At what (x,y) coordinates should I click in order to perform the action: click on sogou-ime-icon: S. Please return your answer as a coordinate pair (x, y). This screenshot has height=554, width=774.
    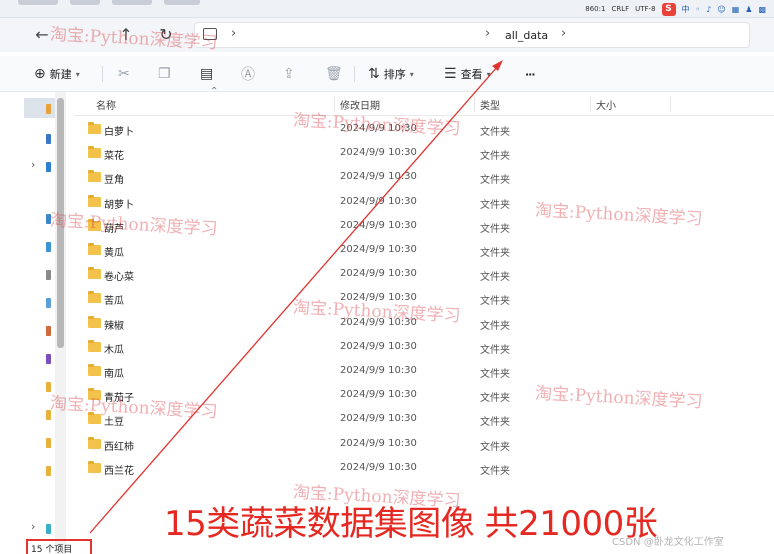
    Looking at the image, I should click on (668, 9).